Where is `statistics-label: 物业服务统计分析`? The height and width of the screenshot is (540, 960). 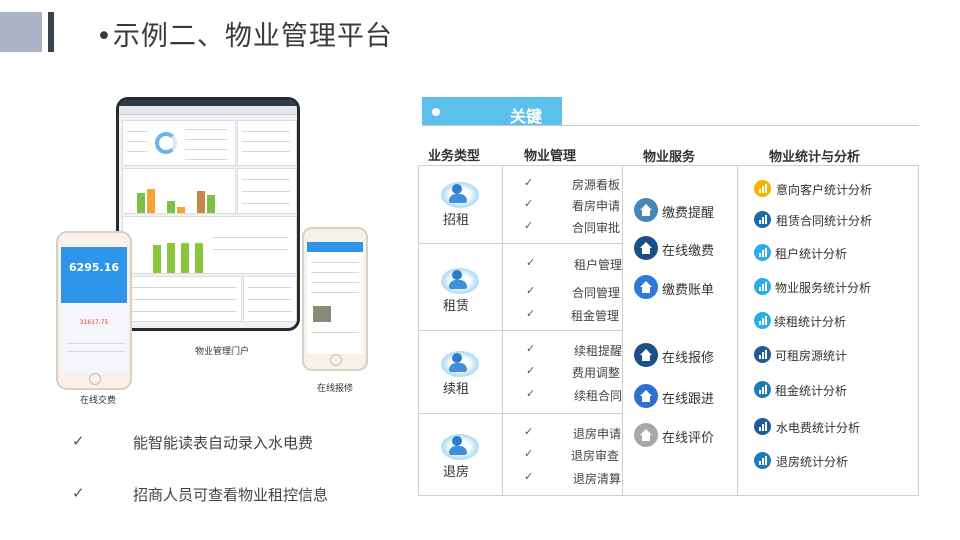
statistics-label: 物业服务统计分析 is located at coordinates (823, 288).